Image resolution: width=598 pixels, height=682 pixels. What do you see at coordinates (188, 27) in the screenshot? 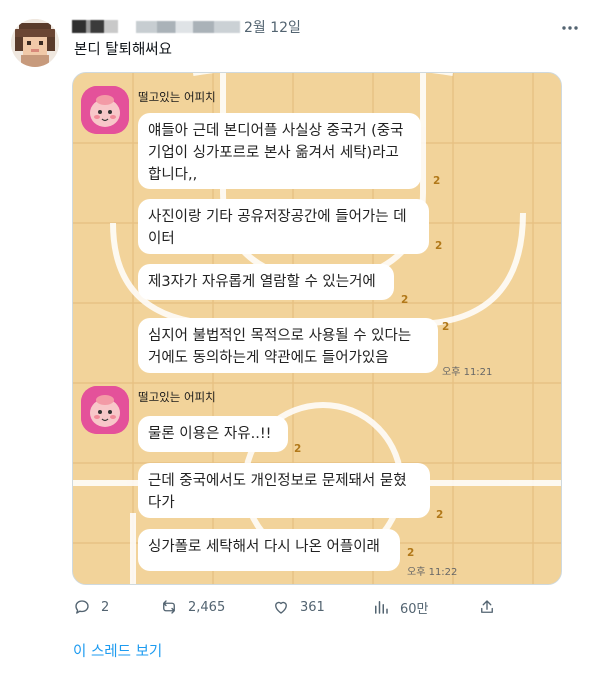
I see `author-handle-blurred` at bounding box center [188, 27].